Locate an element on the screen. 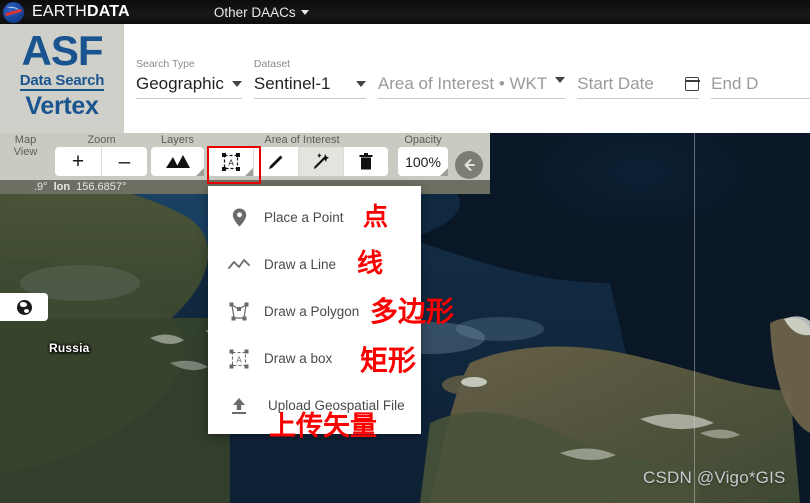 This screenshot has width=810, height=503. minus-icon: – is located at coordinates (124, 161).